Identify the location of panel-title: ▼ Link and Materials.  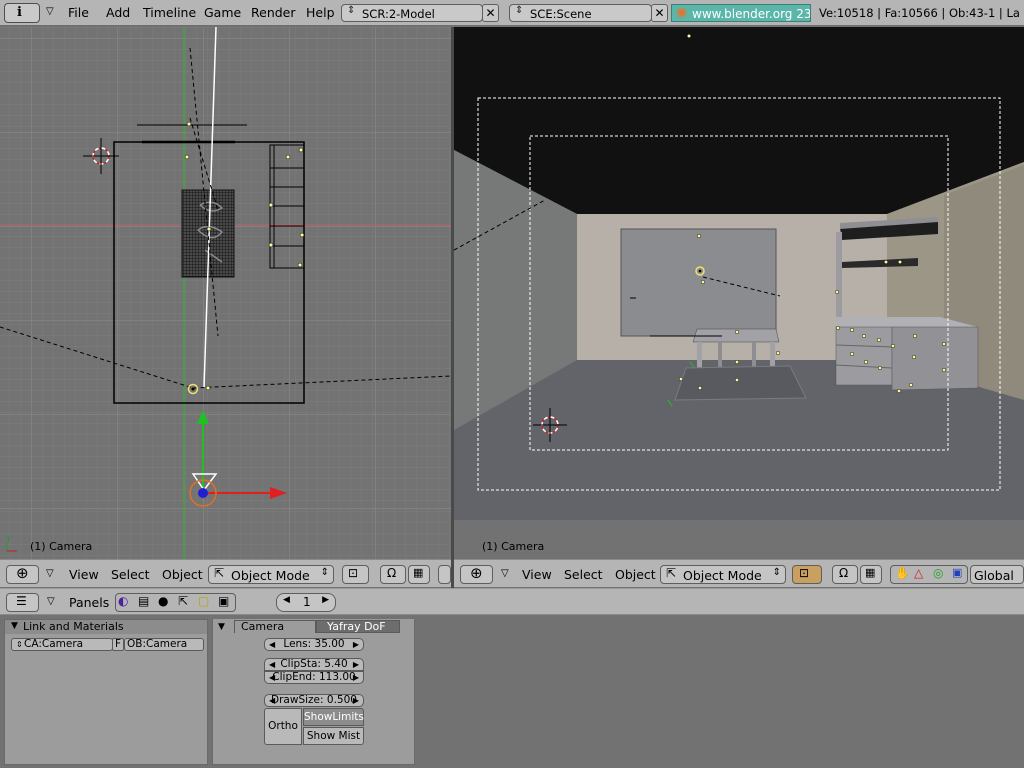
(106, 627).